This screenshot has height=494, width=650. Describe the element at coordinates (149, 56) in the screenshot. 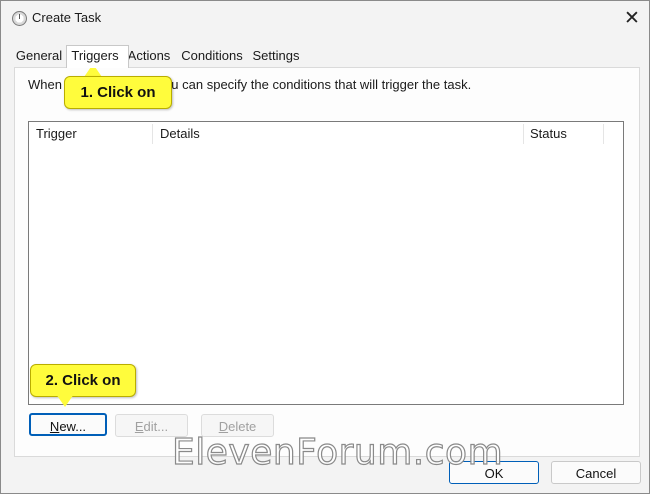

I see `tab-actions: Actions` at that location.